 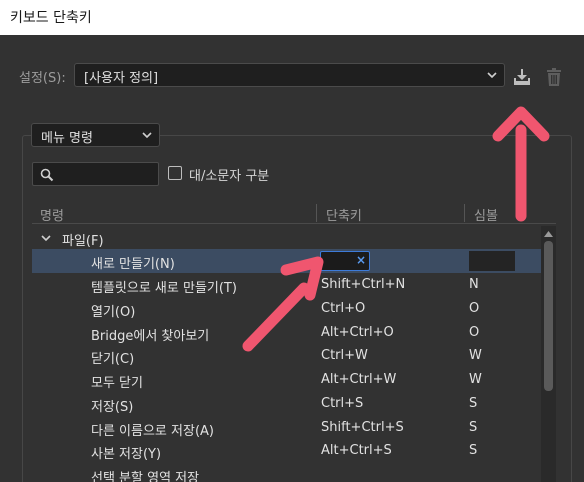 I want to click on window-title: 키보드 단축키, so click(x=51, y=18).